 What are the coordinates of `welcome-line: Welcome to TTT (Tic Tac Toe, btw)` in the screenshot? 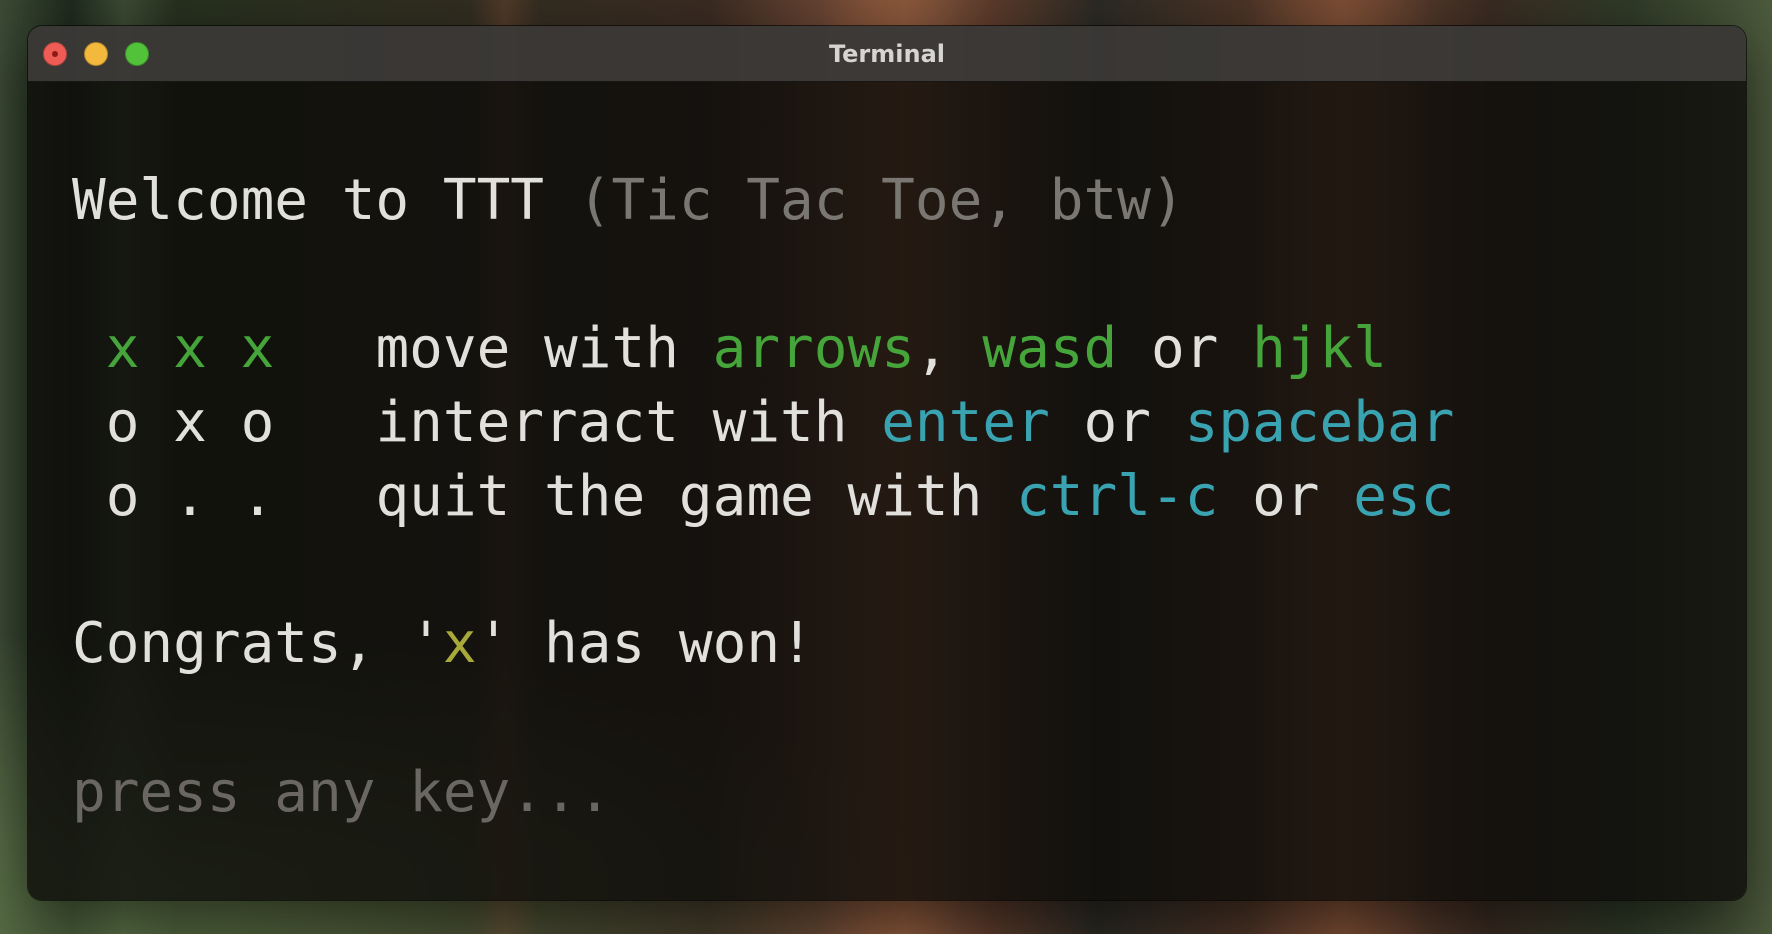 It's located at (628, 201).